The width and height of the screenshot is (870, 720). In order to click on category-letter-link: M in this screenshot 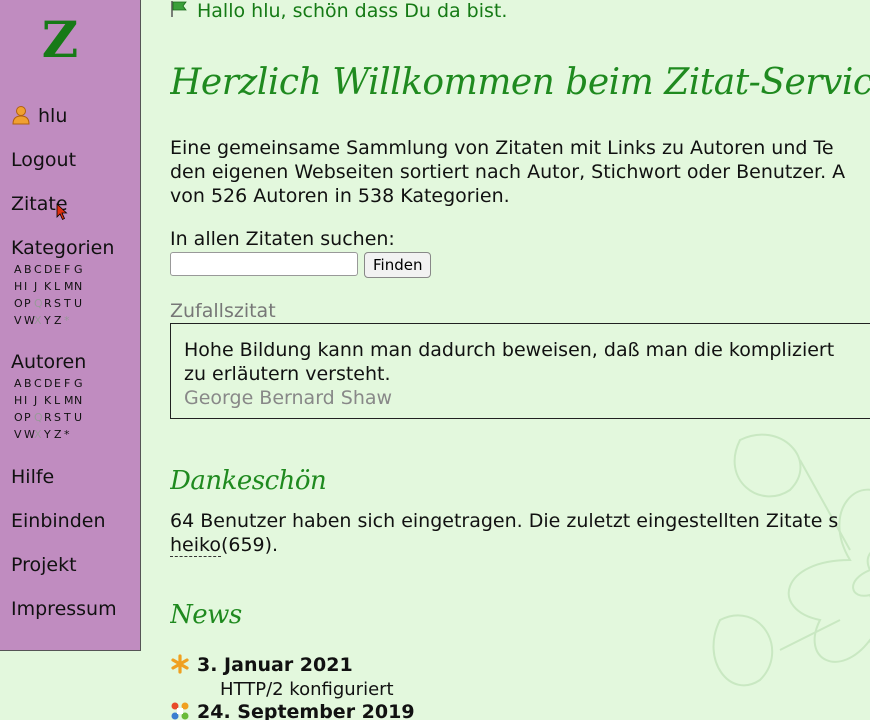, I will do `click(69, 286)`.